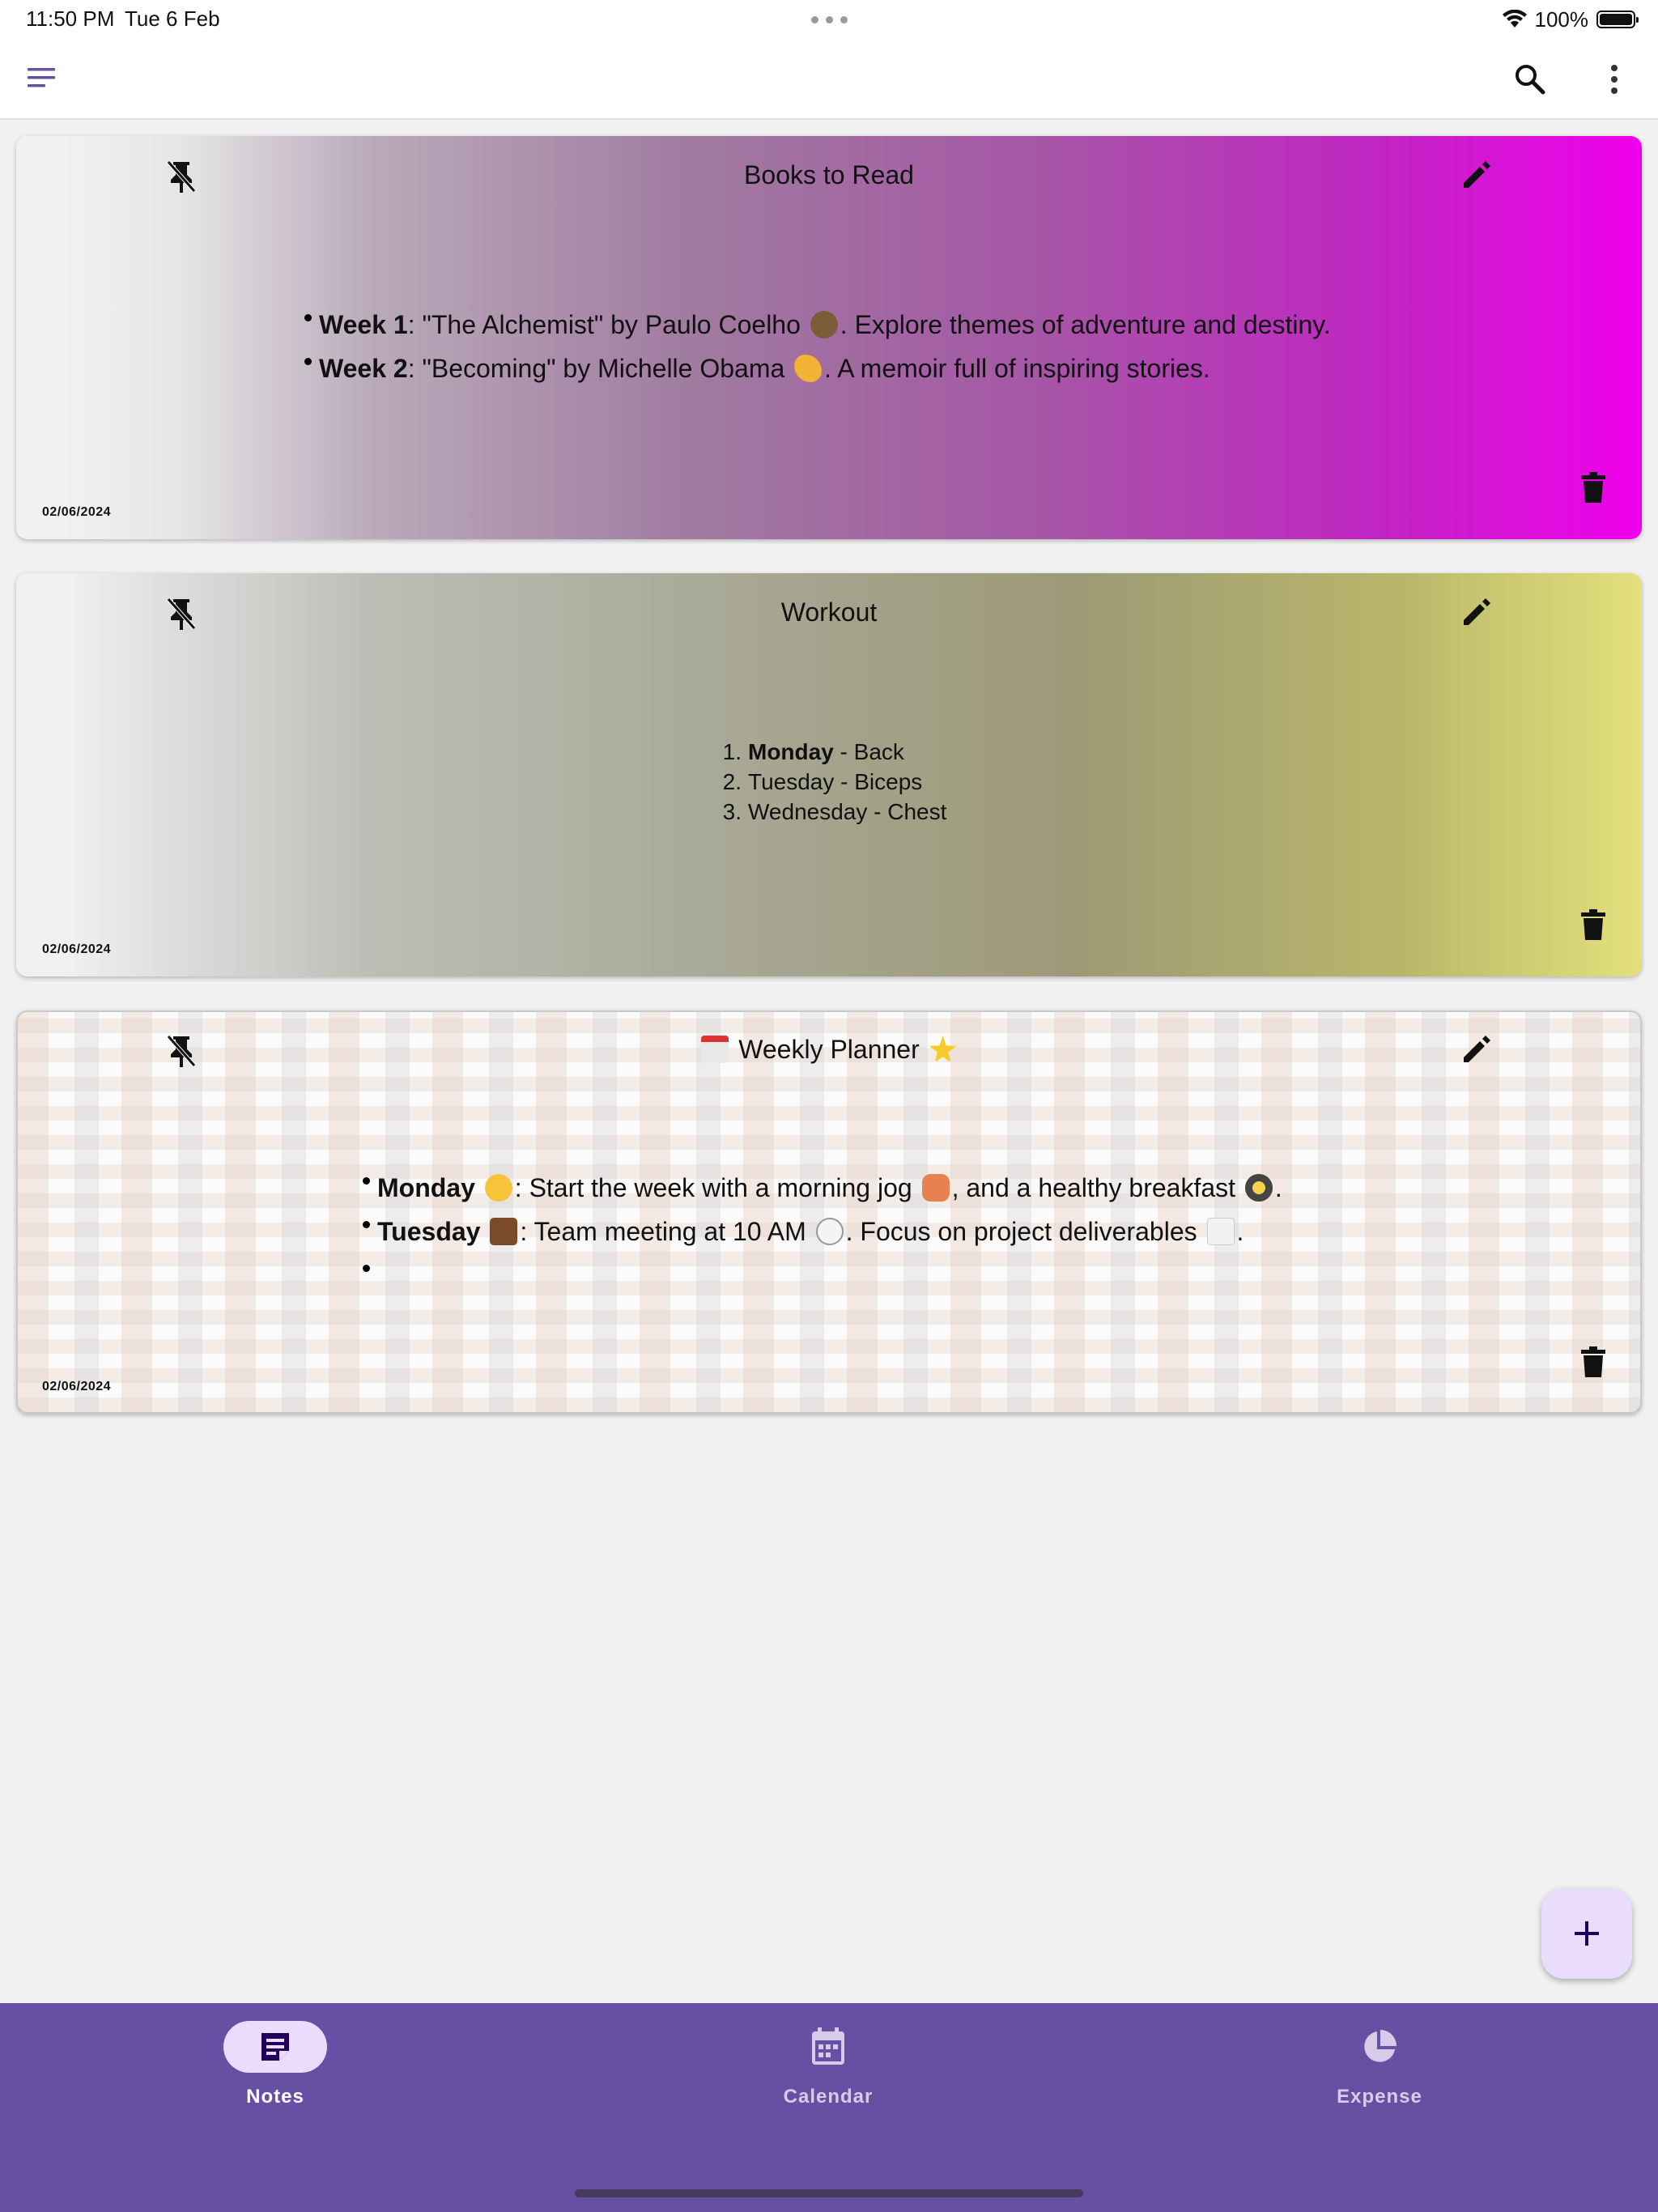 The image size is (1658, 2212). What do you see at coordinates (829, 1050) in the screenshot?
I see `note-title: Weekly Planner` at bounding box center [829, 1050].